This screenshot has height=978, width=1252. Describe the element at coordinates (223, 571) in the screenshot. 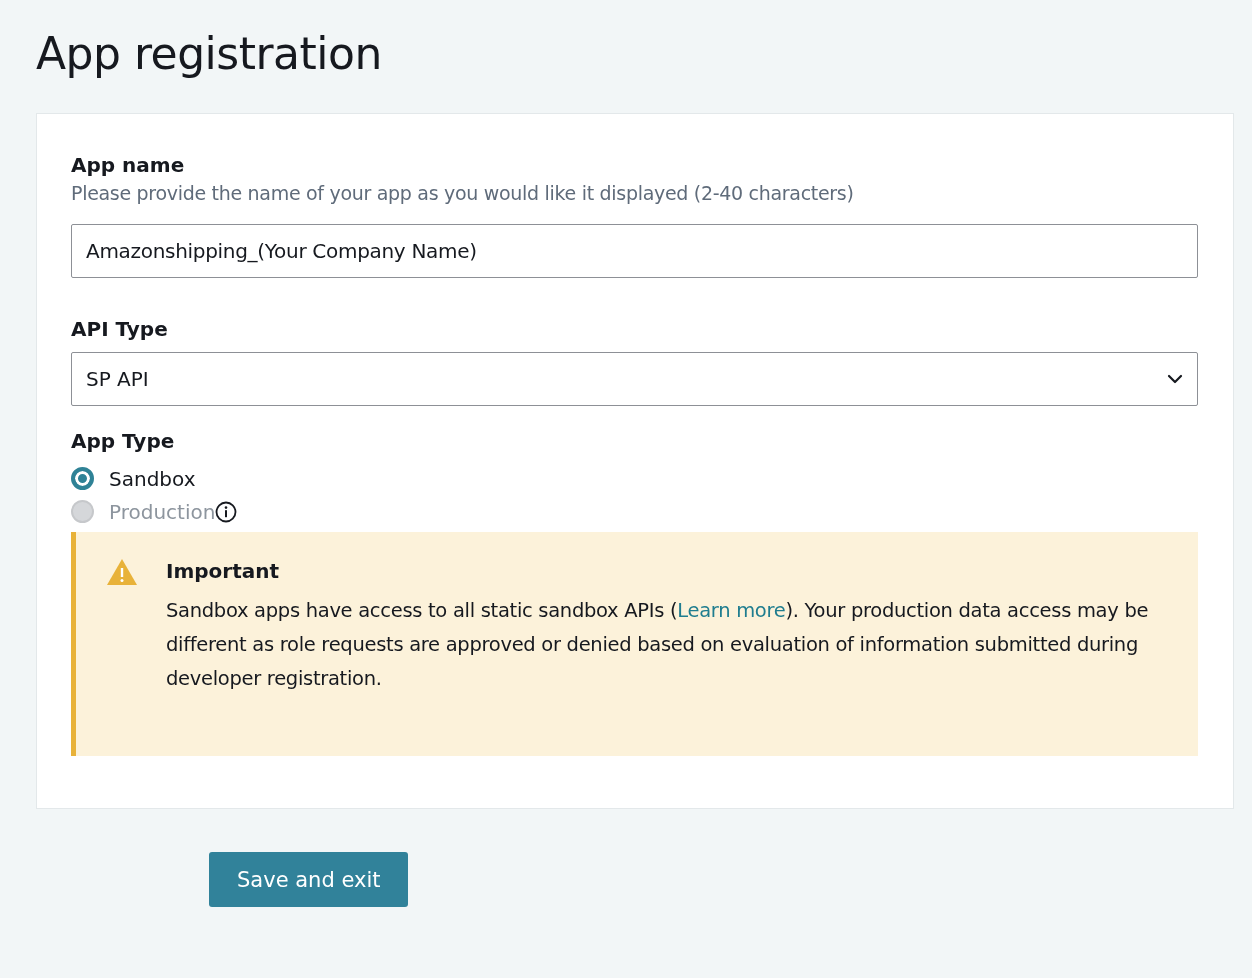

I see `alert-title: Important` at that location.